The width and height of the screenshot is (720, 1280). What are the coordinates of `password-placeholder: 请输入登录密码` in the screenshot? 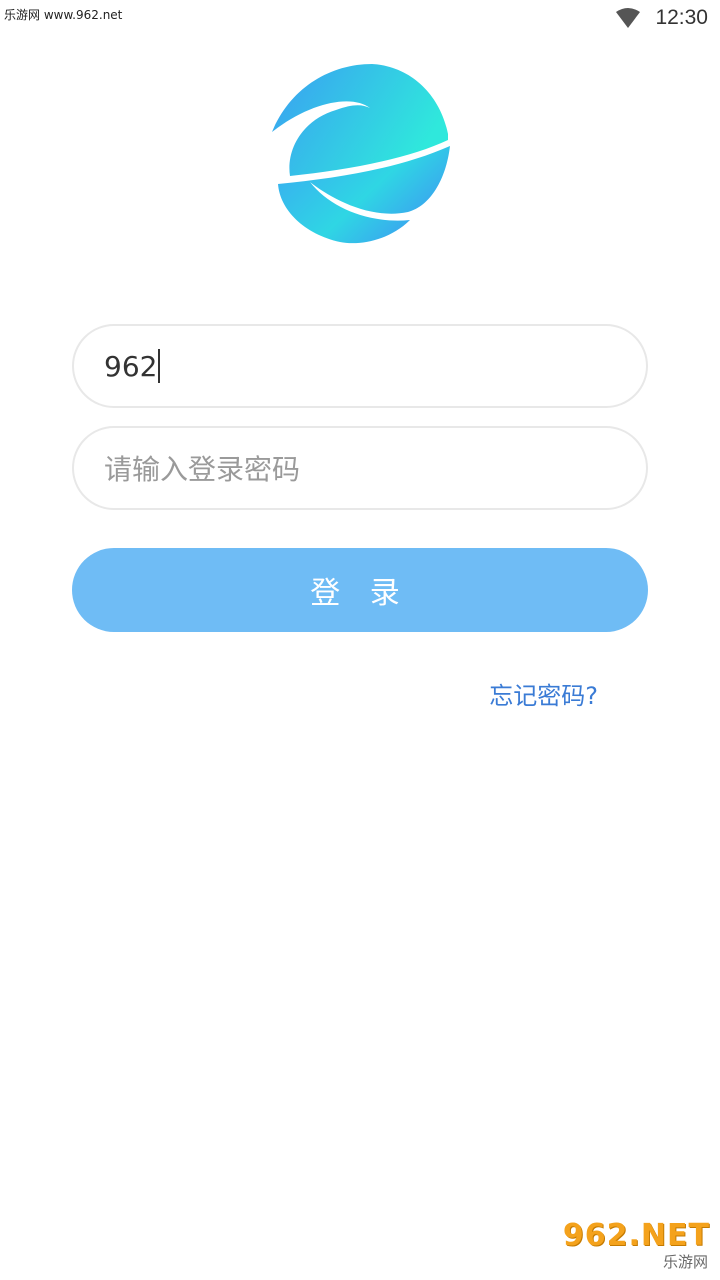 It's located at (202, 469).